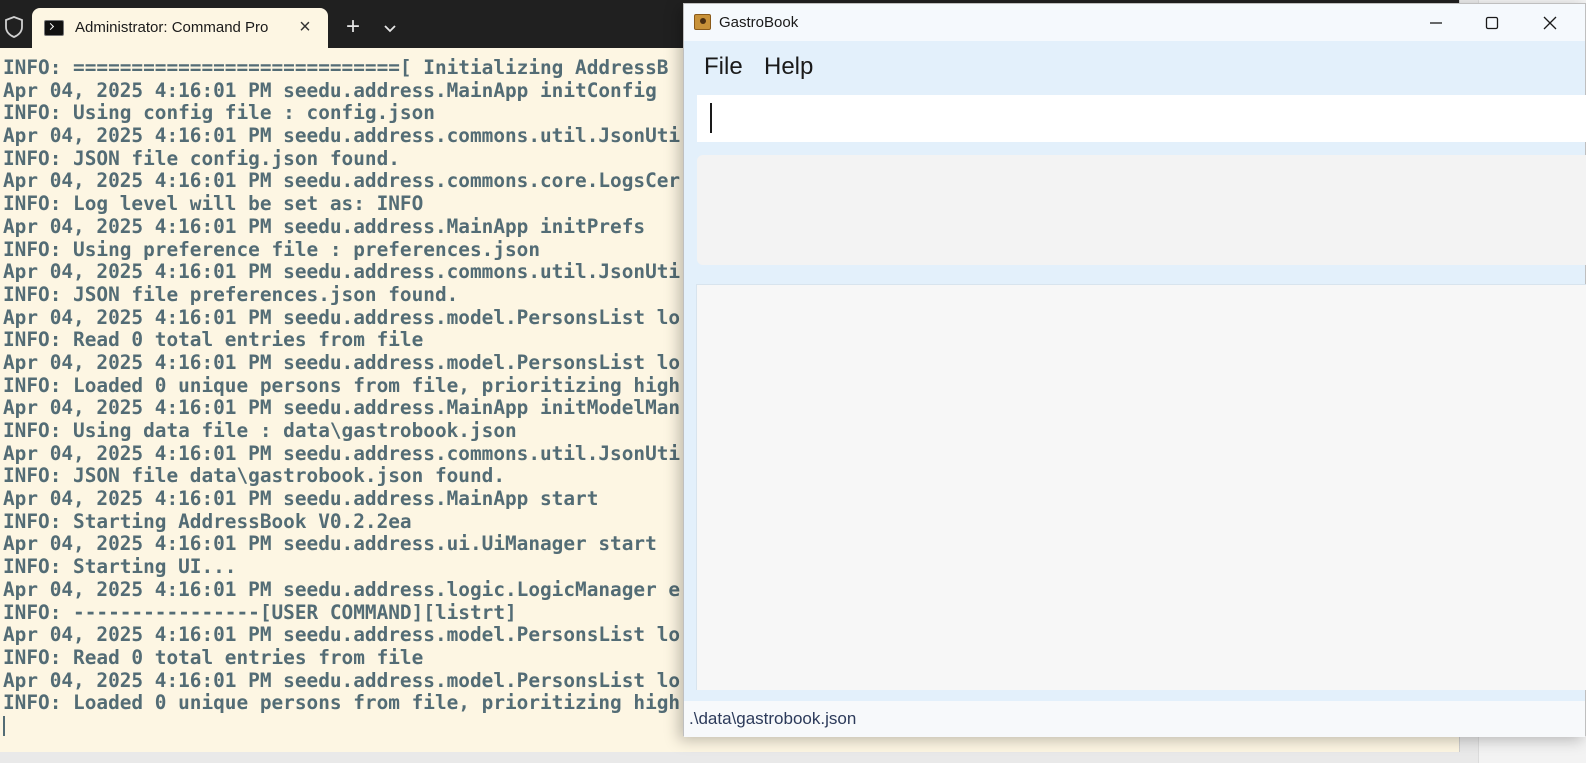 The image size is (1586, 763). Describe the element at coordinates (1141, 210) in the screenshot. I see `result-display` at that location.